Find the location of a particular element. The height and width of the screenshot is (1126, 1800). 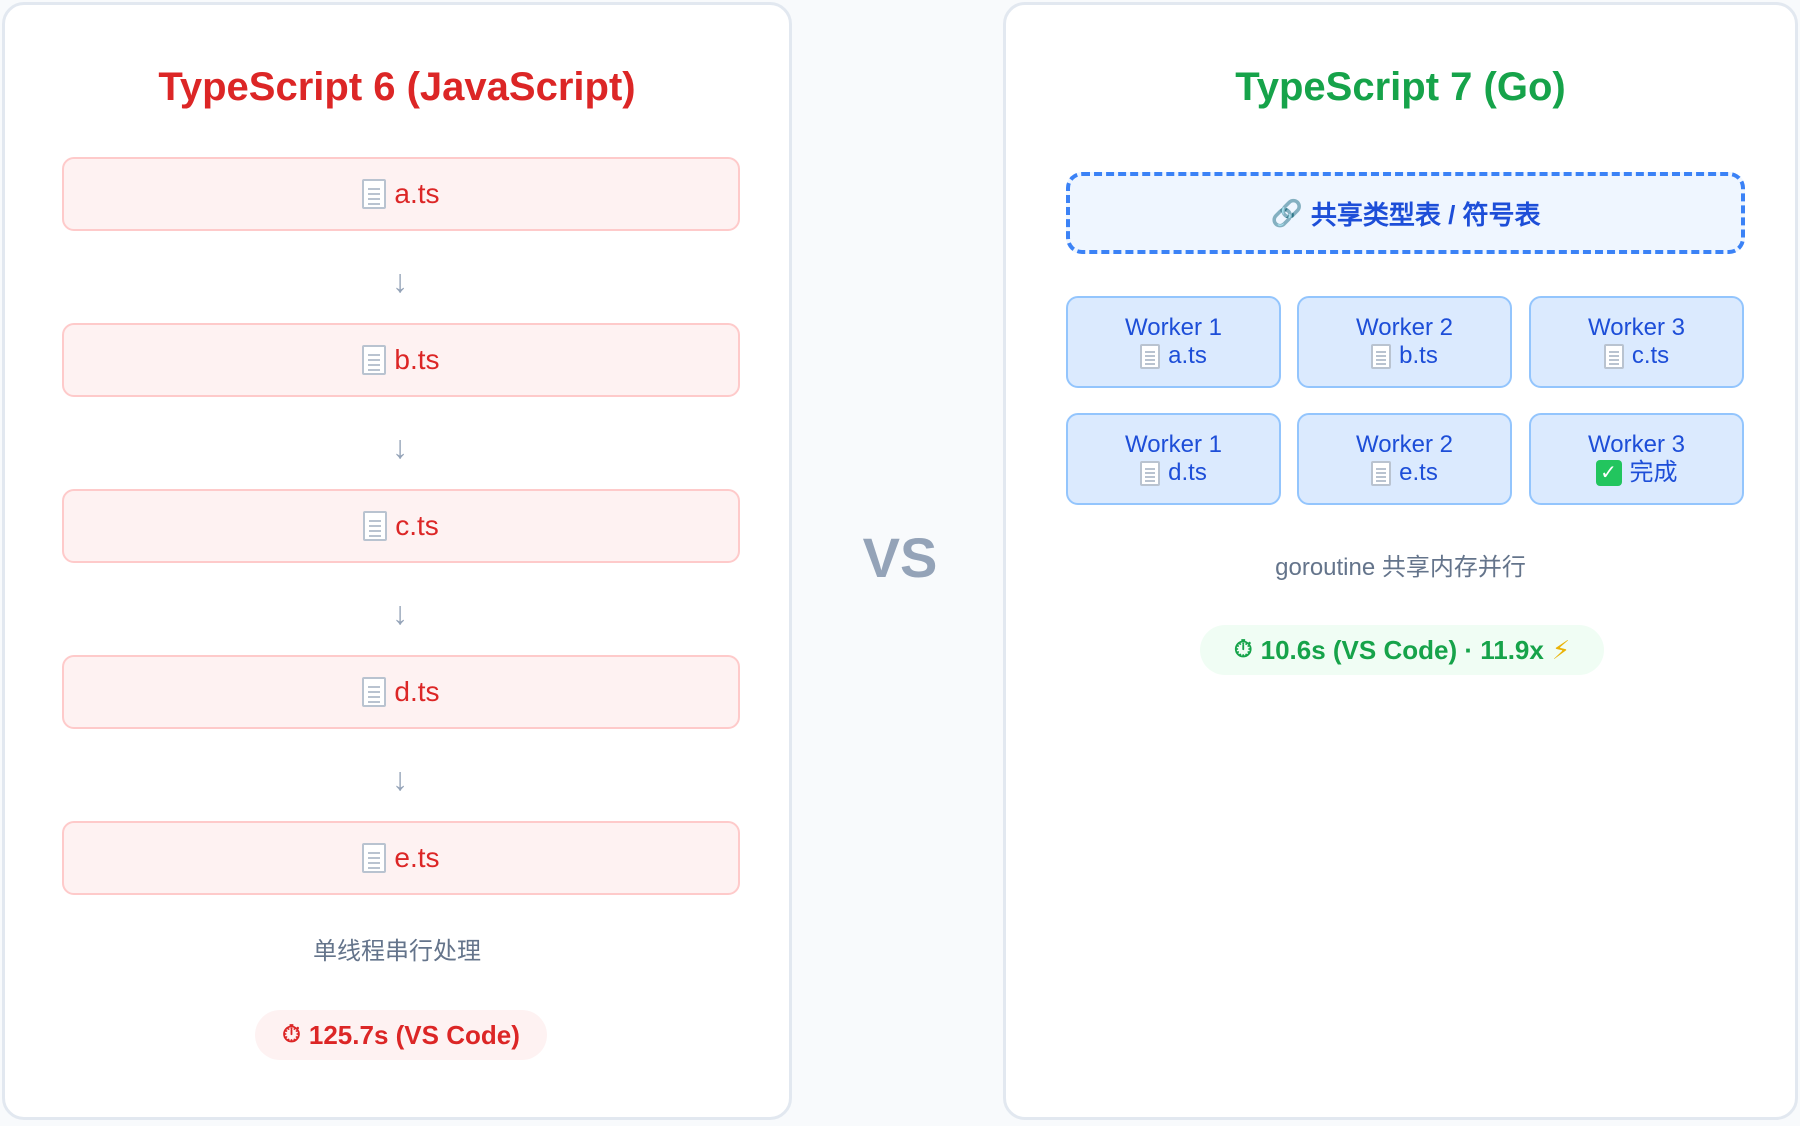

worker-file: e.ts is located at coordinates (1418, 472).